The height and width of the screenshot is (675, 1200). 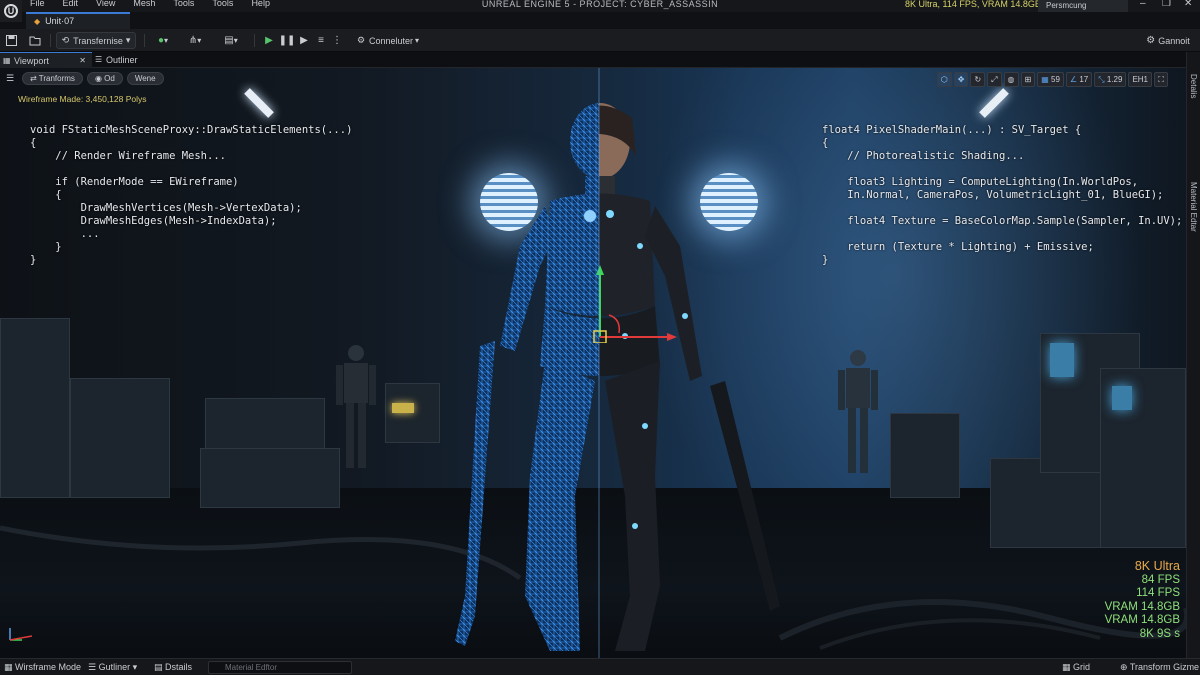 What do you see at coordinates (994, 79) in the screenshot?
I see `scale-mode-icon: ⤢` at bounding box center [994, 79].